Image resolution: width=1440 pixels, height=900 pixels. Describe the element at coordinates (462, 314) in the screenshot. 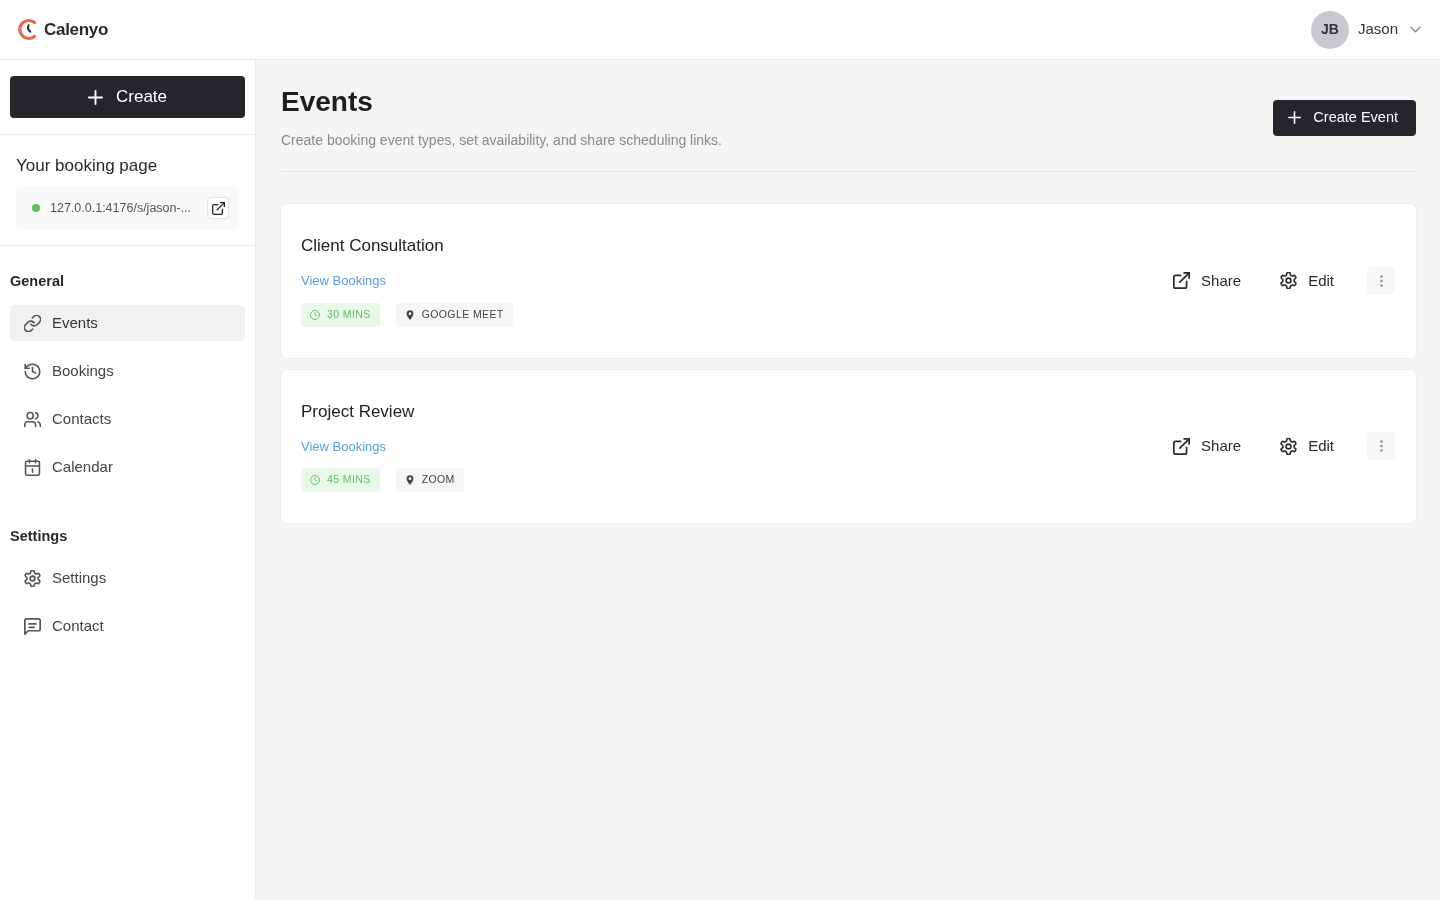

I see `location-text: GOOGLE MEET` at that location.